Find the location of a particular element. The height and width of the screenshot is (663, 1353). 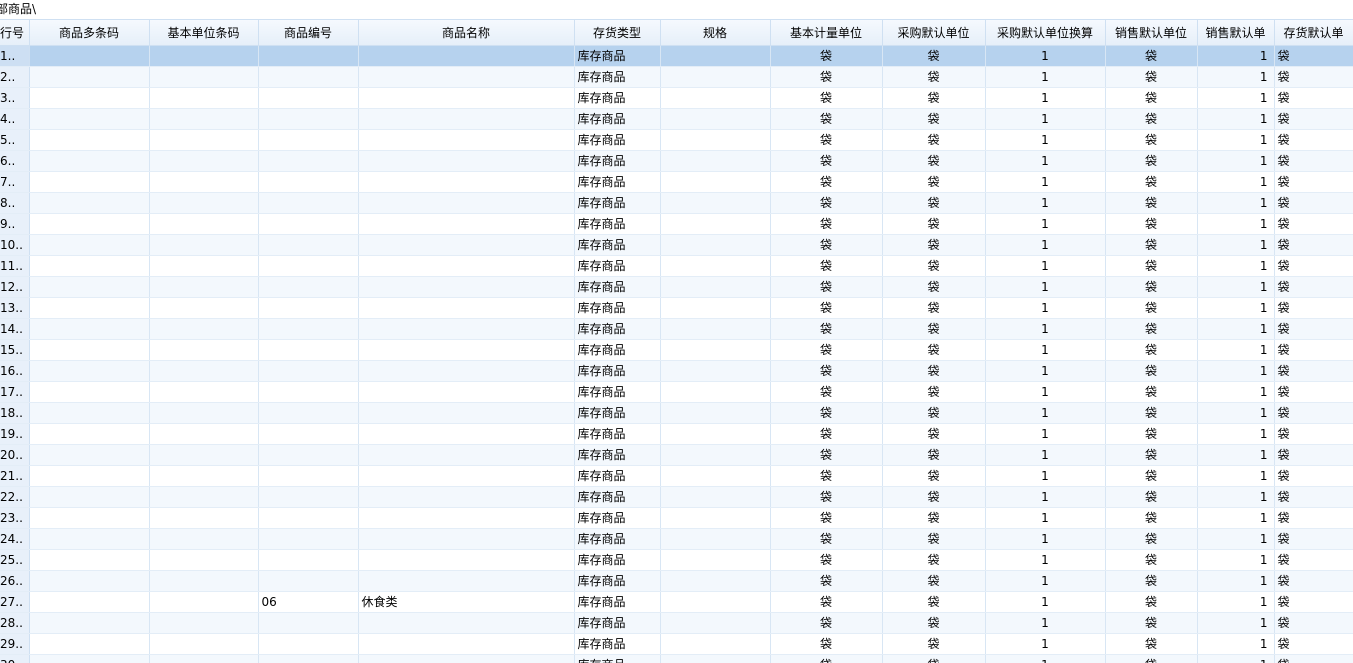

col-header-multi-barcode: 商品多条码 is located at coordinates (89, 33).